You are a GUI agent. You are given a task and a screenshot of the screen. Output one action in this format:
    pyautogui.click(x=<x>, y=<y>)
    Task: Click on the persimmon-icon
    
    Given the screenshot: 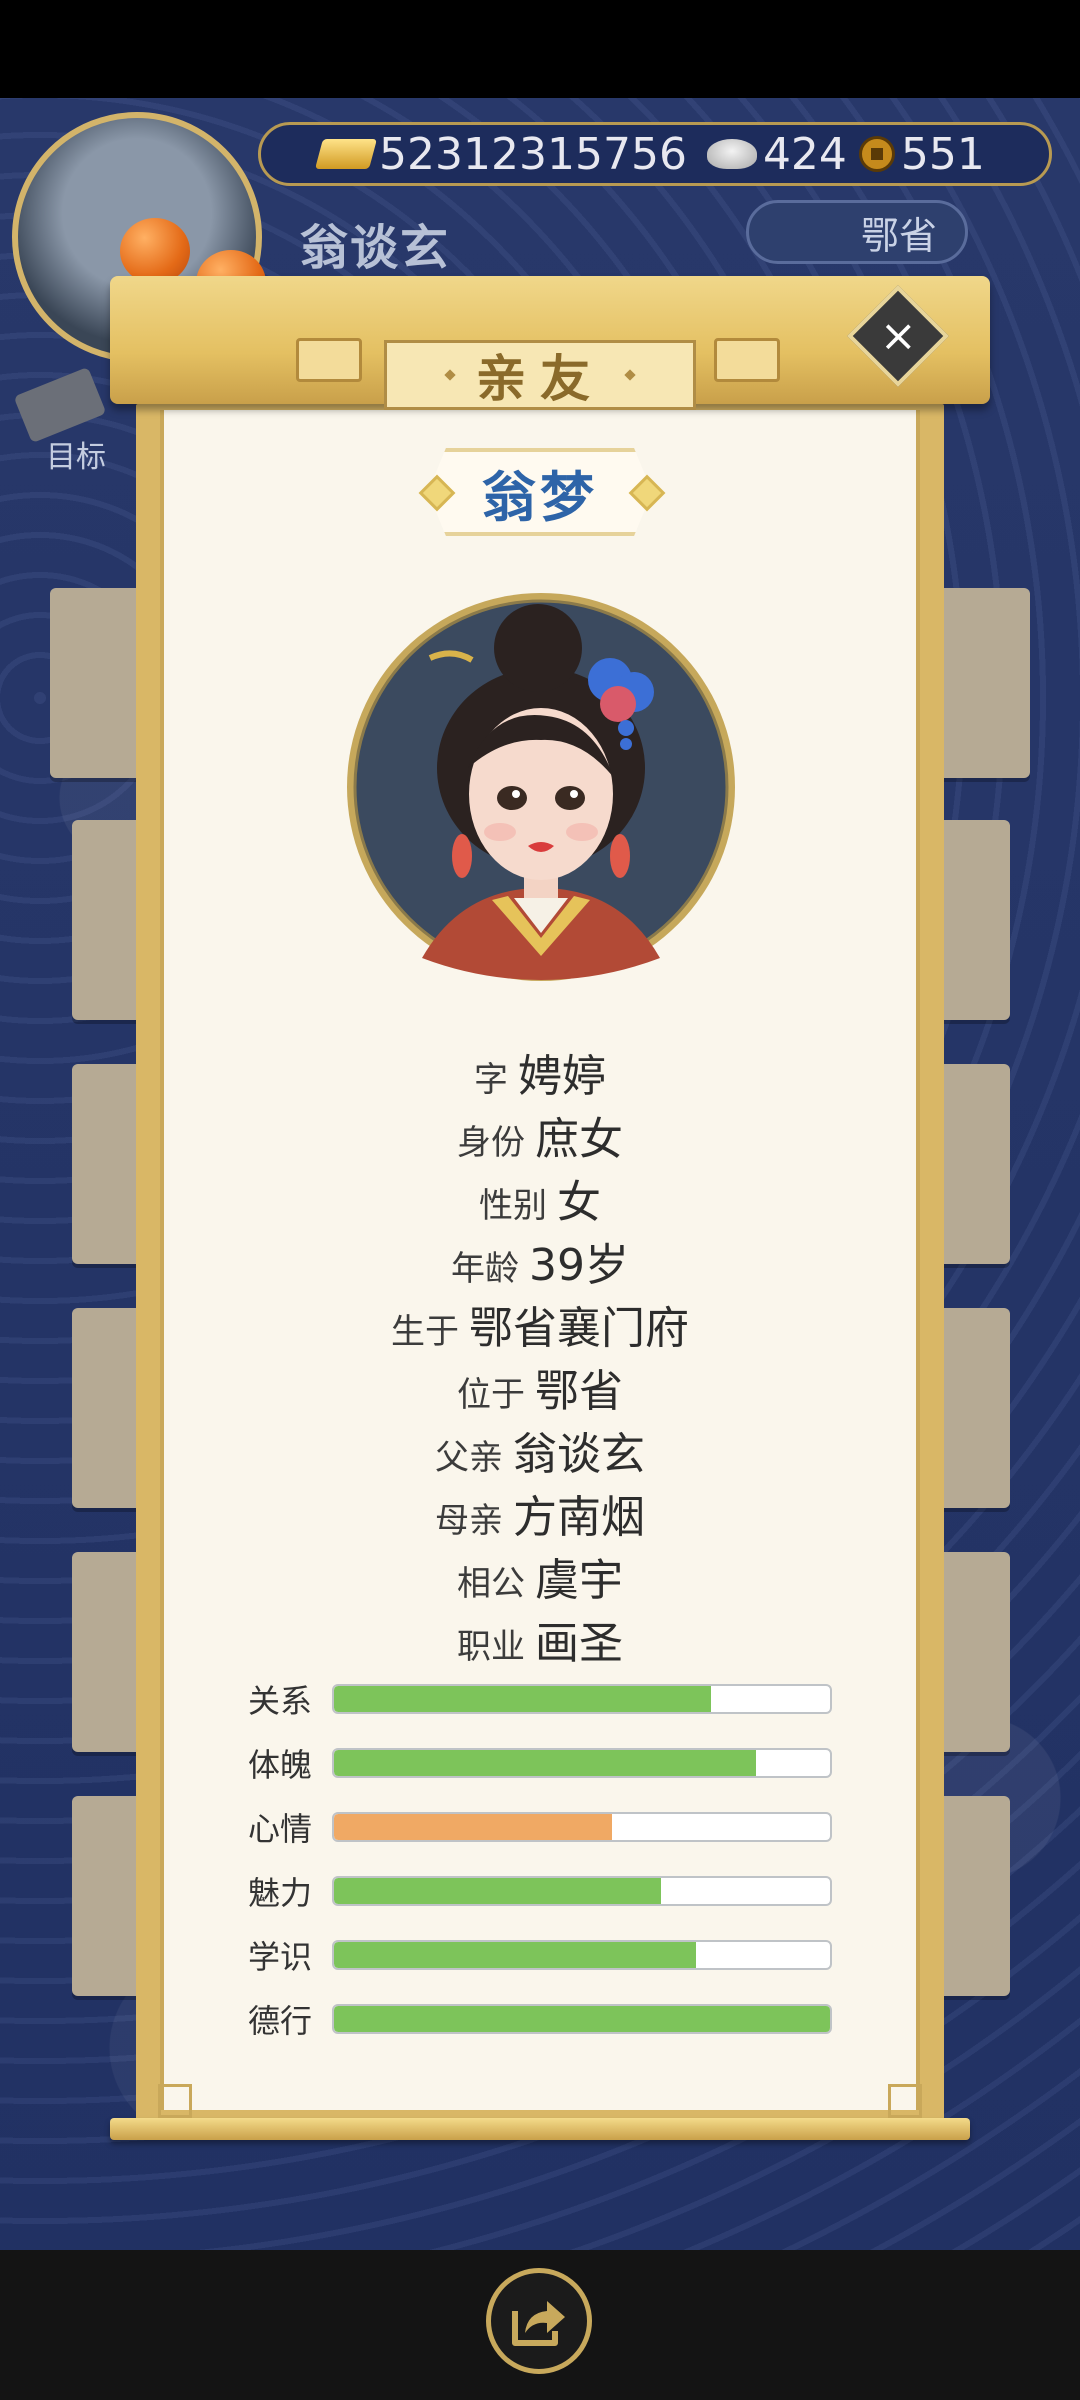 What is the action you would take?
    pyautogui.click(x=155, y=251)
    